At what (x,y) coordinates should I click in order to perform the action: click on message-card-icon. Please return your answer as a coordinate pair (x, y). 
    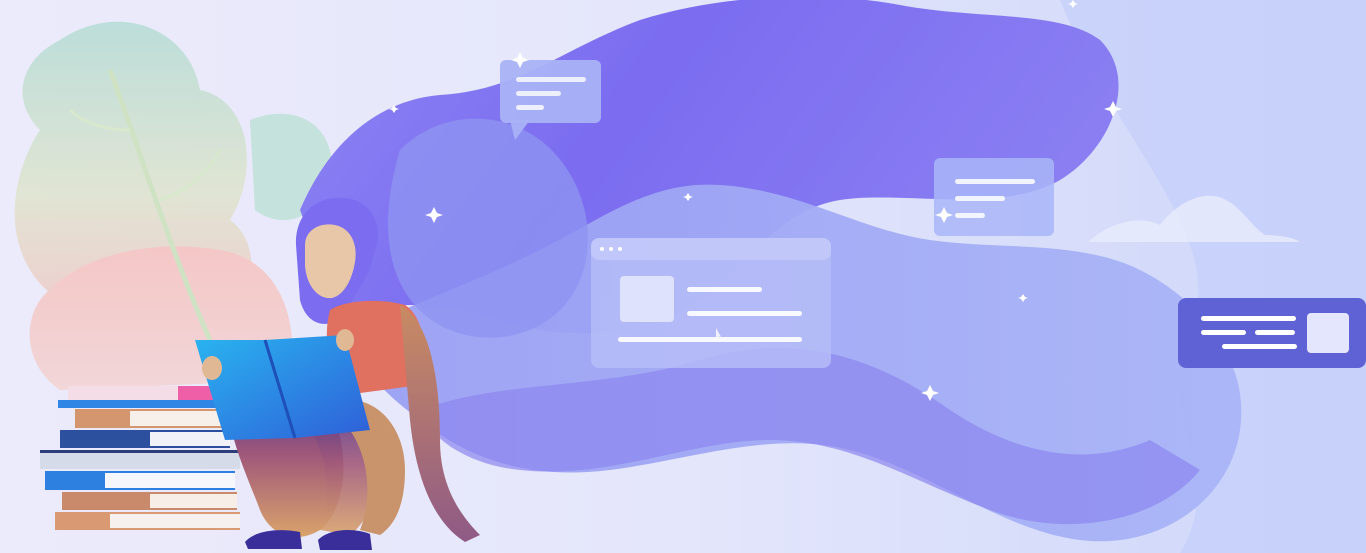
    Looking at the image, I should click on (994, 197).